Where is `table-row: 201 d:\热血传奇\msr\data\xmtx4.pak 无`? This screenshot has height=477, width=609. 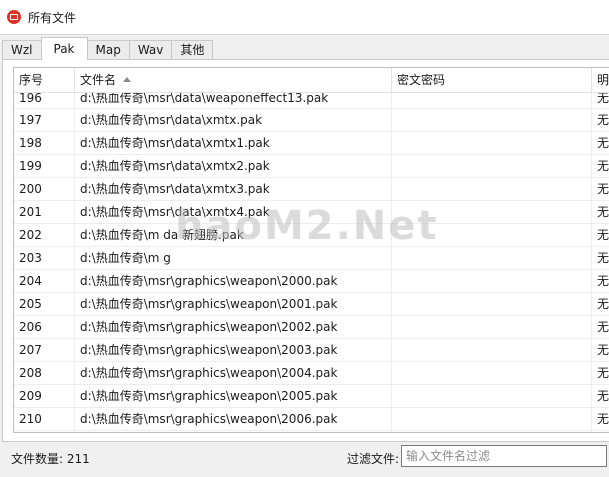 table-row: 201 d:\热血传奇\msr\data\xmtx4.pak 无 is located at coordinates (311, 212).